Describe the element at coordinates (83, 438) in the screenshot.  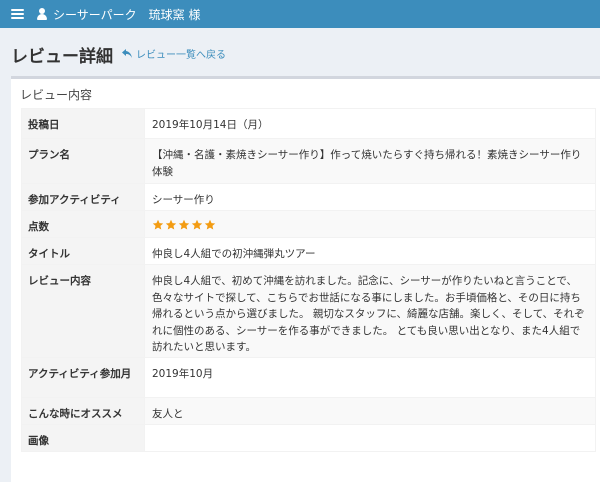
I see `label-image: 画像` at that location.